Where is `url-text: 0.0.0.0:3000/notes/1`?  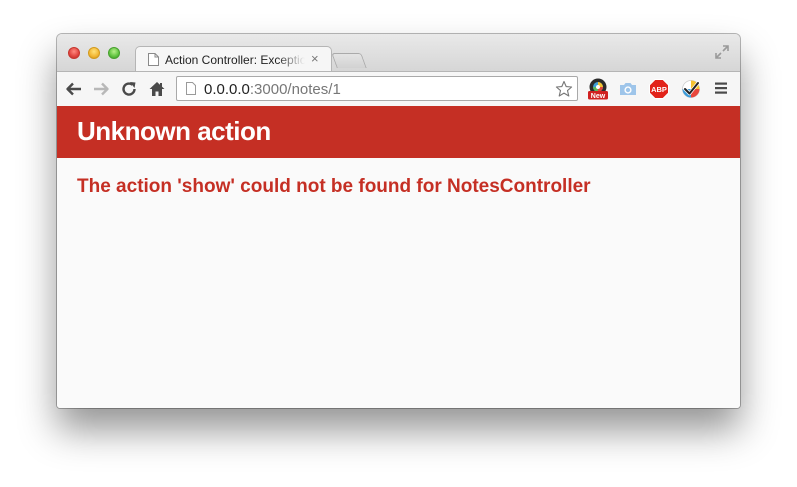 url-text: 0.0.0.0:3000/notes/1 is located at coordinates (272, 89).